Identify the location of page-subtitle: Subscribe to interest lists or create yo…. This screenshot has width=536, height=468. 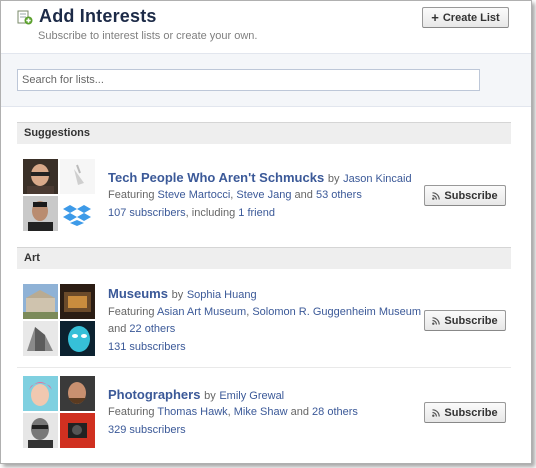
(148, 36).